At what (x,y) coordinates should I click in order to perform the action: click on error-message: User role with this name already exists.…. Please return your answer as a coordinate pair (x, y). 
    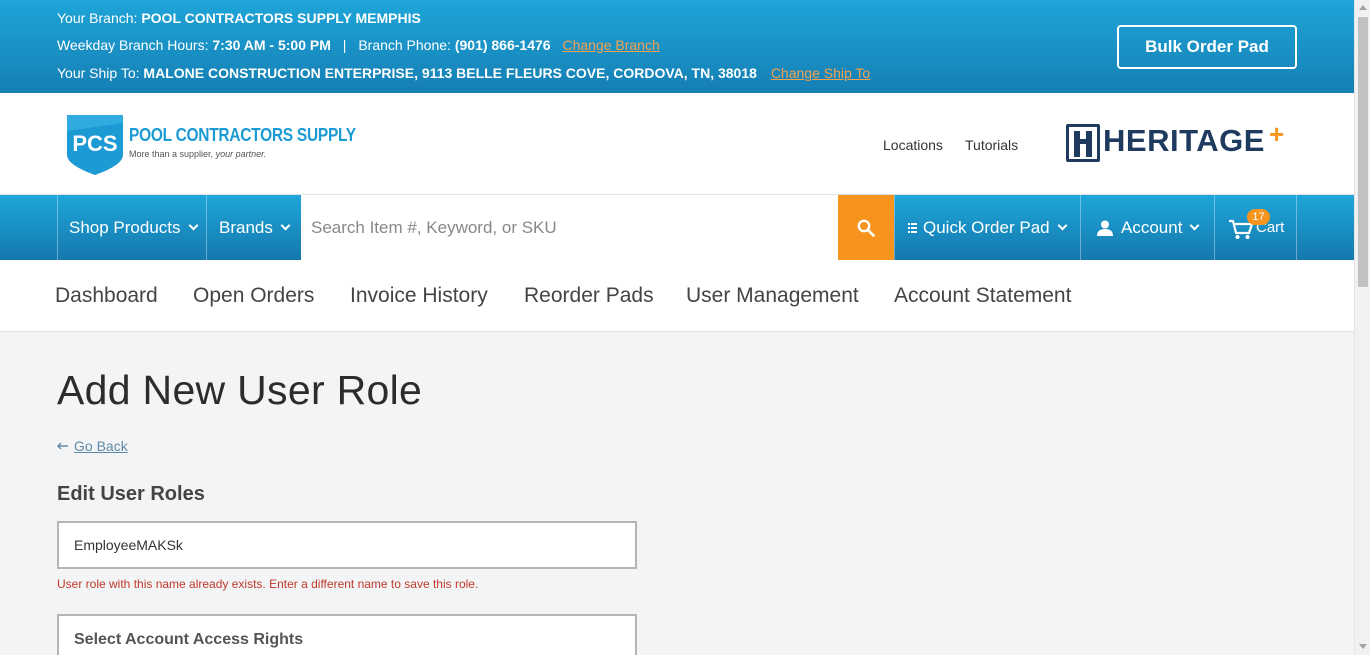
    Looking at the image, I should click on (268, 584).